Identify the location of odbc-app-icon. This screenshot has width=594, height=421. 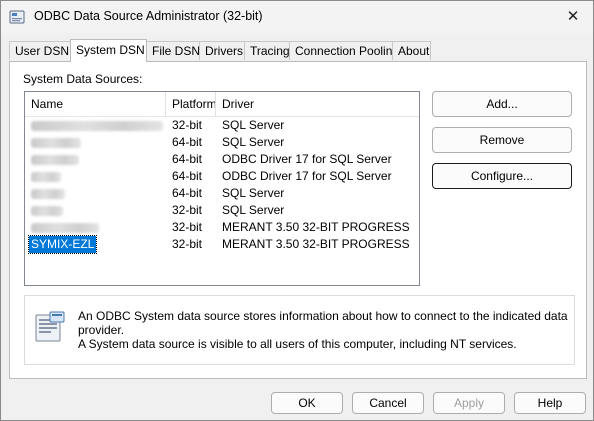
(17, 17).